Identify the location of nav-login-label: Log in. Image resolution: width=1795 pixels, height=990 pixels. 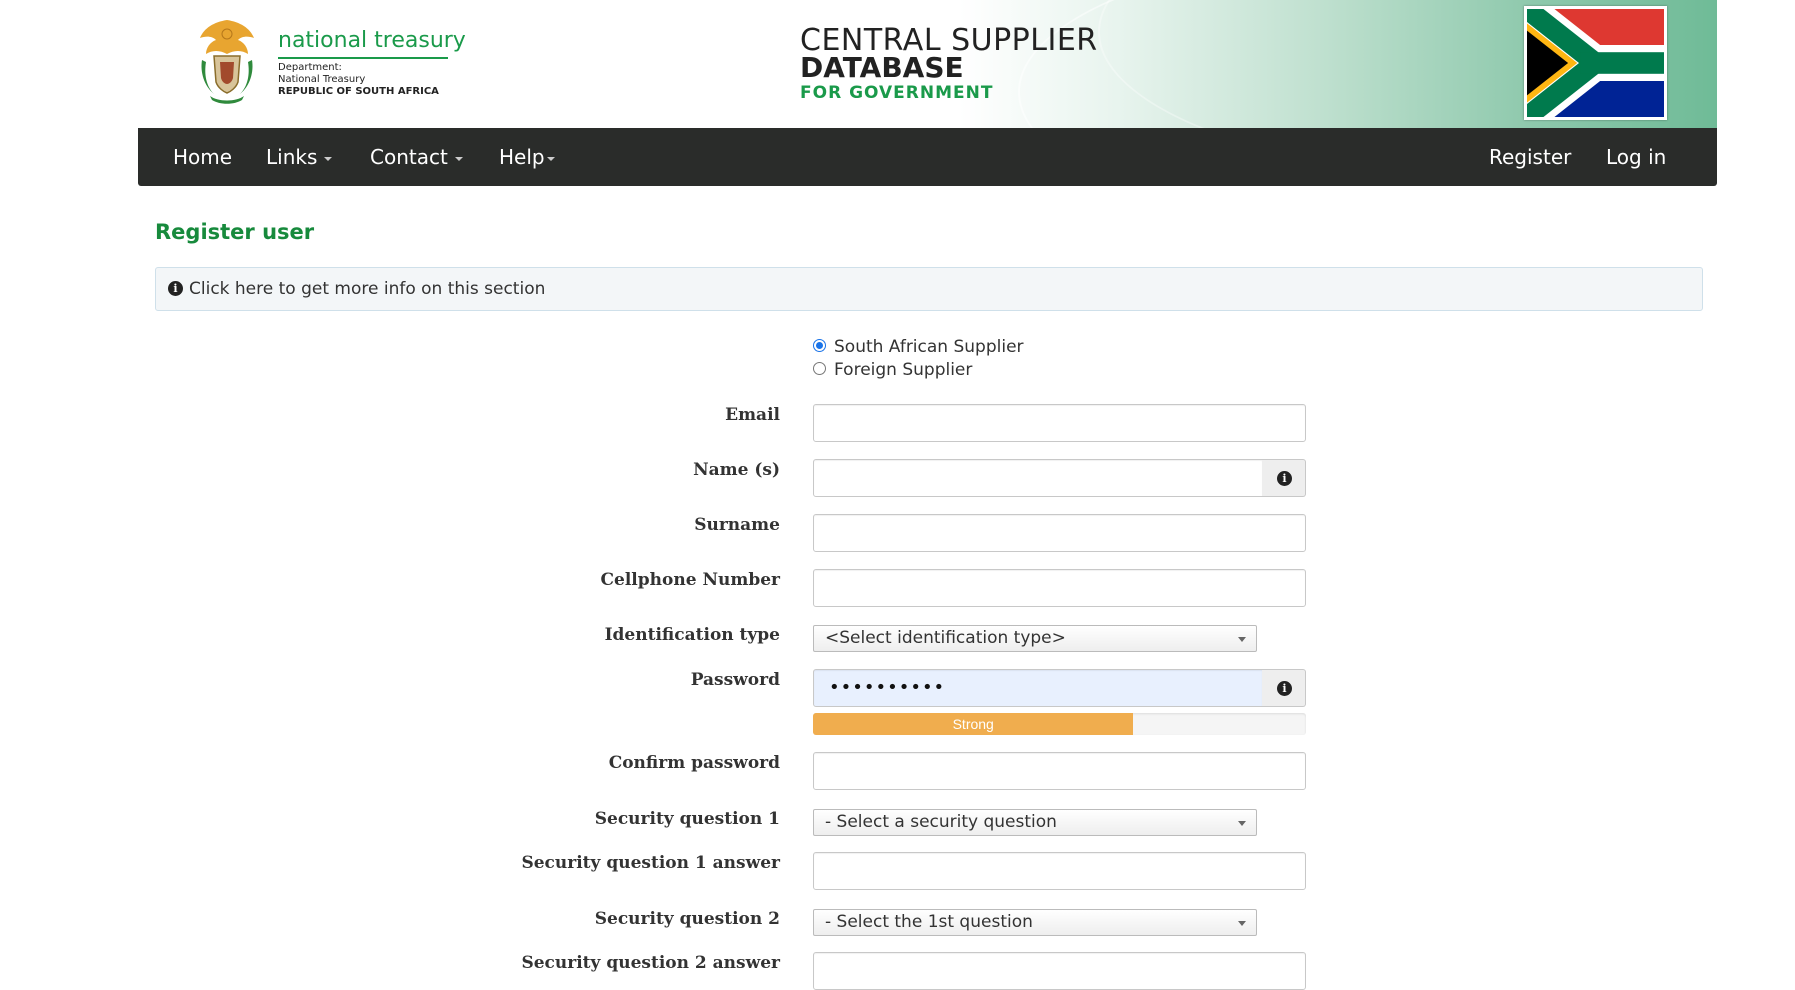
(1636, 157).